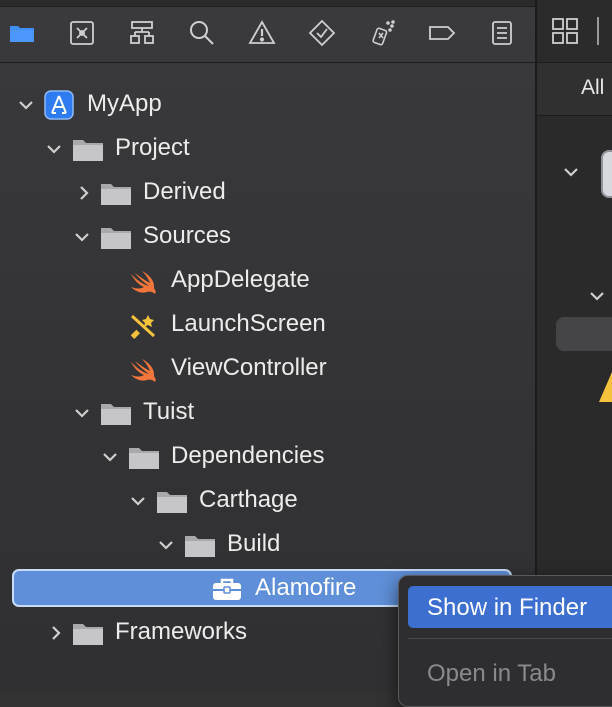 Image resolution: width=612 pixels, height=707 pixels. Describe the element at coordinates (505, 641) in the screenshot. I see `context-menu: Show in Finder Open in Tab` at that location.